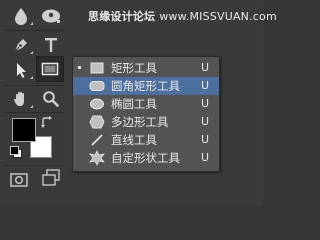  I want to click on selected-bullet-icon, so click(79, 67).